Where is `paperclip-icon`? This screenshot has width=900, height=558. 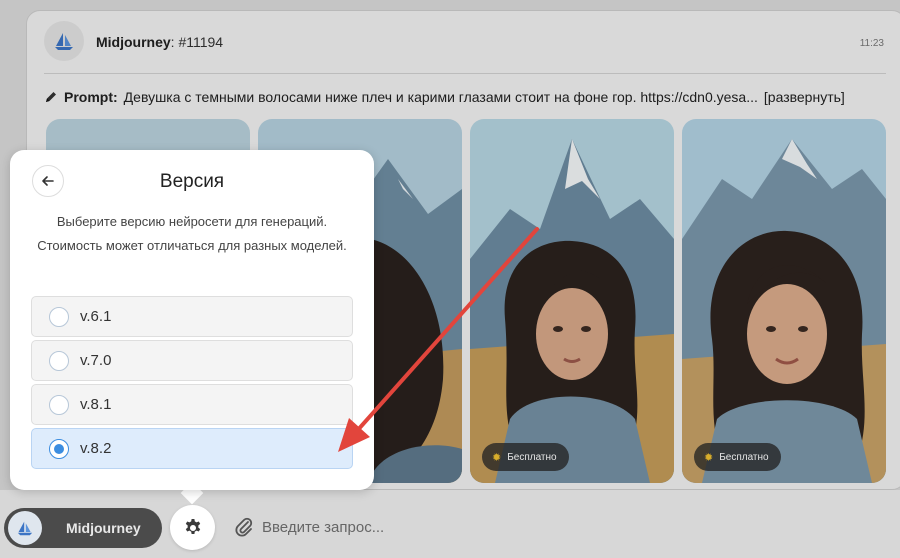 paperclip-icon is located at coordinates (244, 527).